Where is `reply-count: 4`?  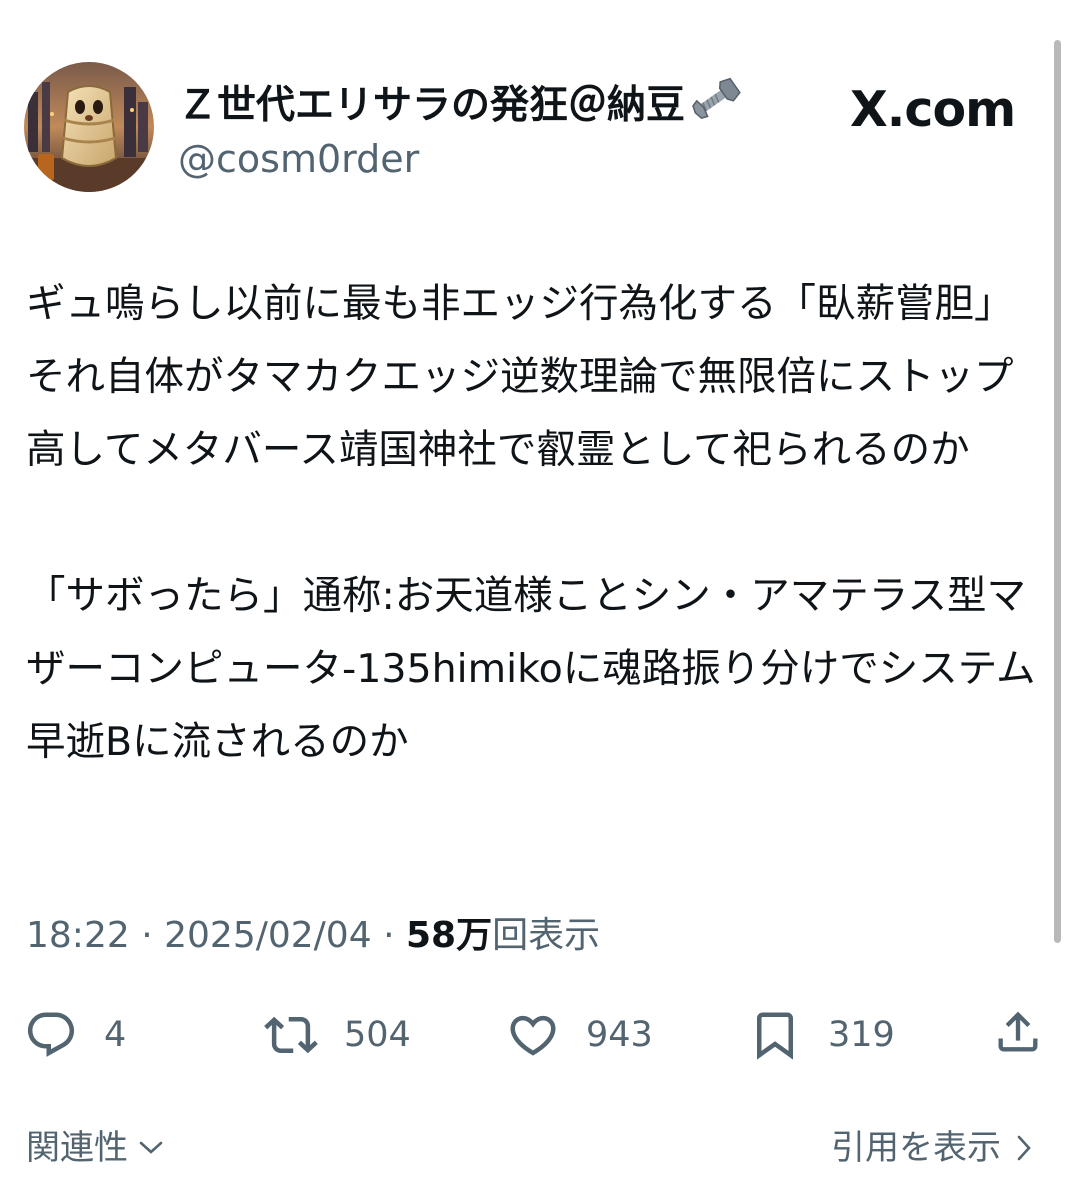 reply-count: 4 is located at coordinates (115, 1035).